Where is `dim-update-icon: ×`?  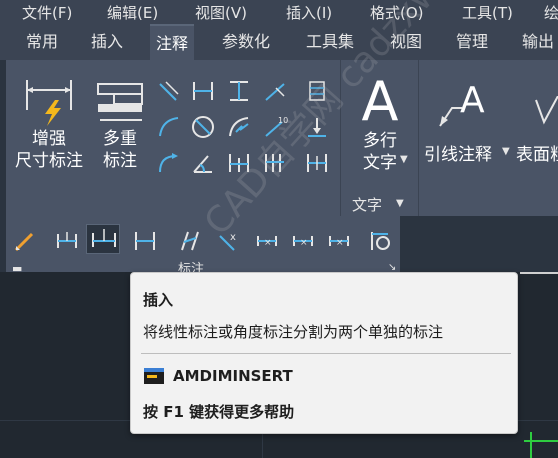
dim-update-icon: × is located at coordinates (303, 241).